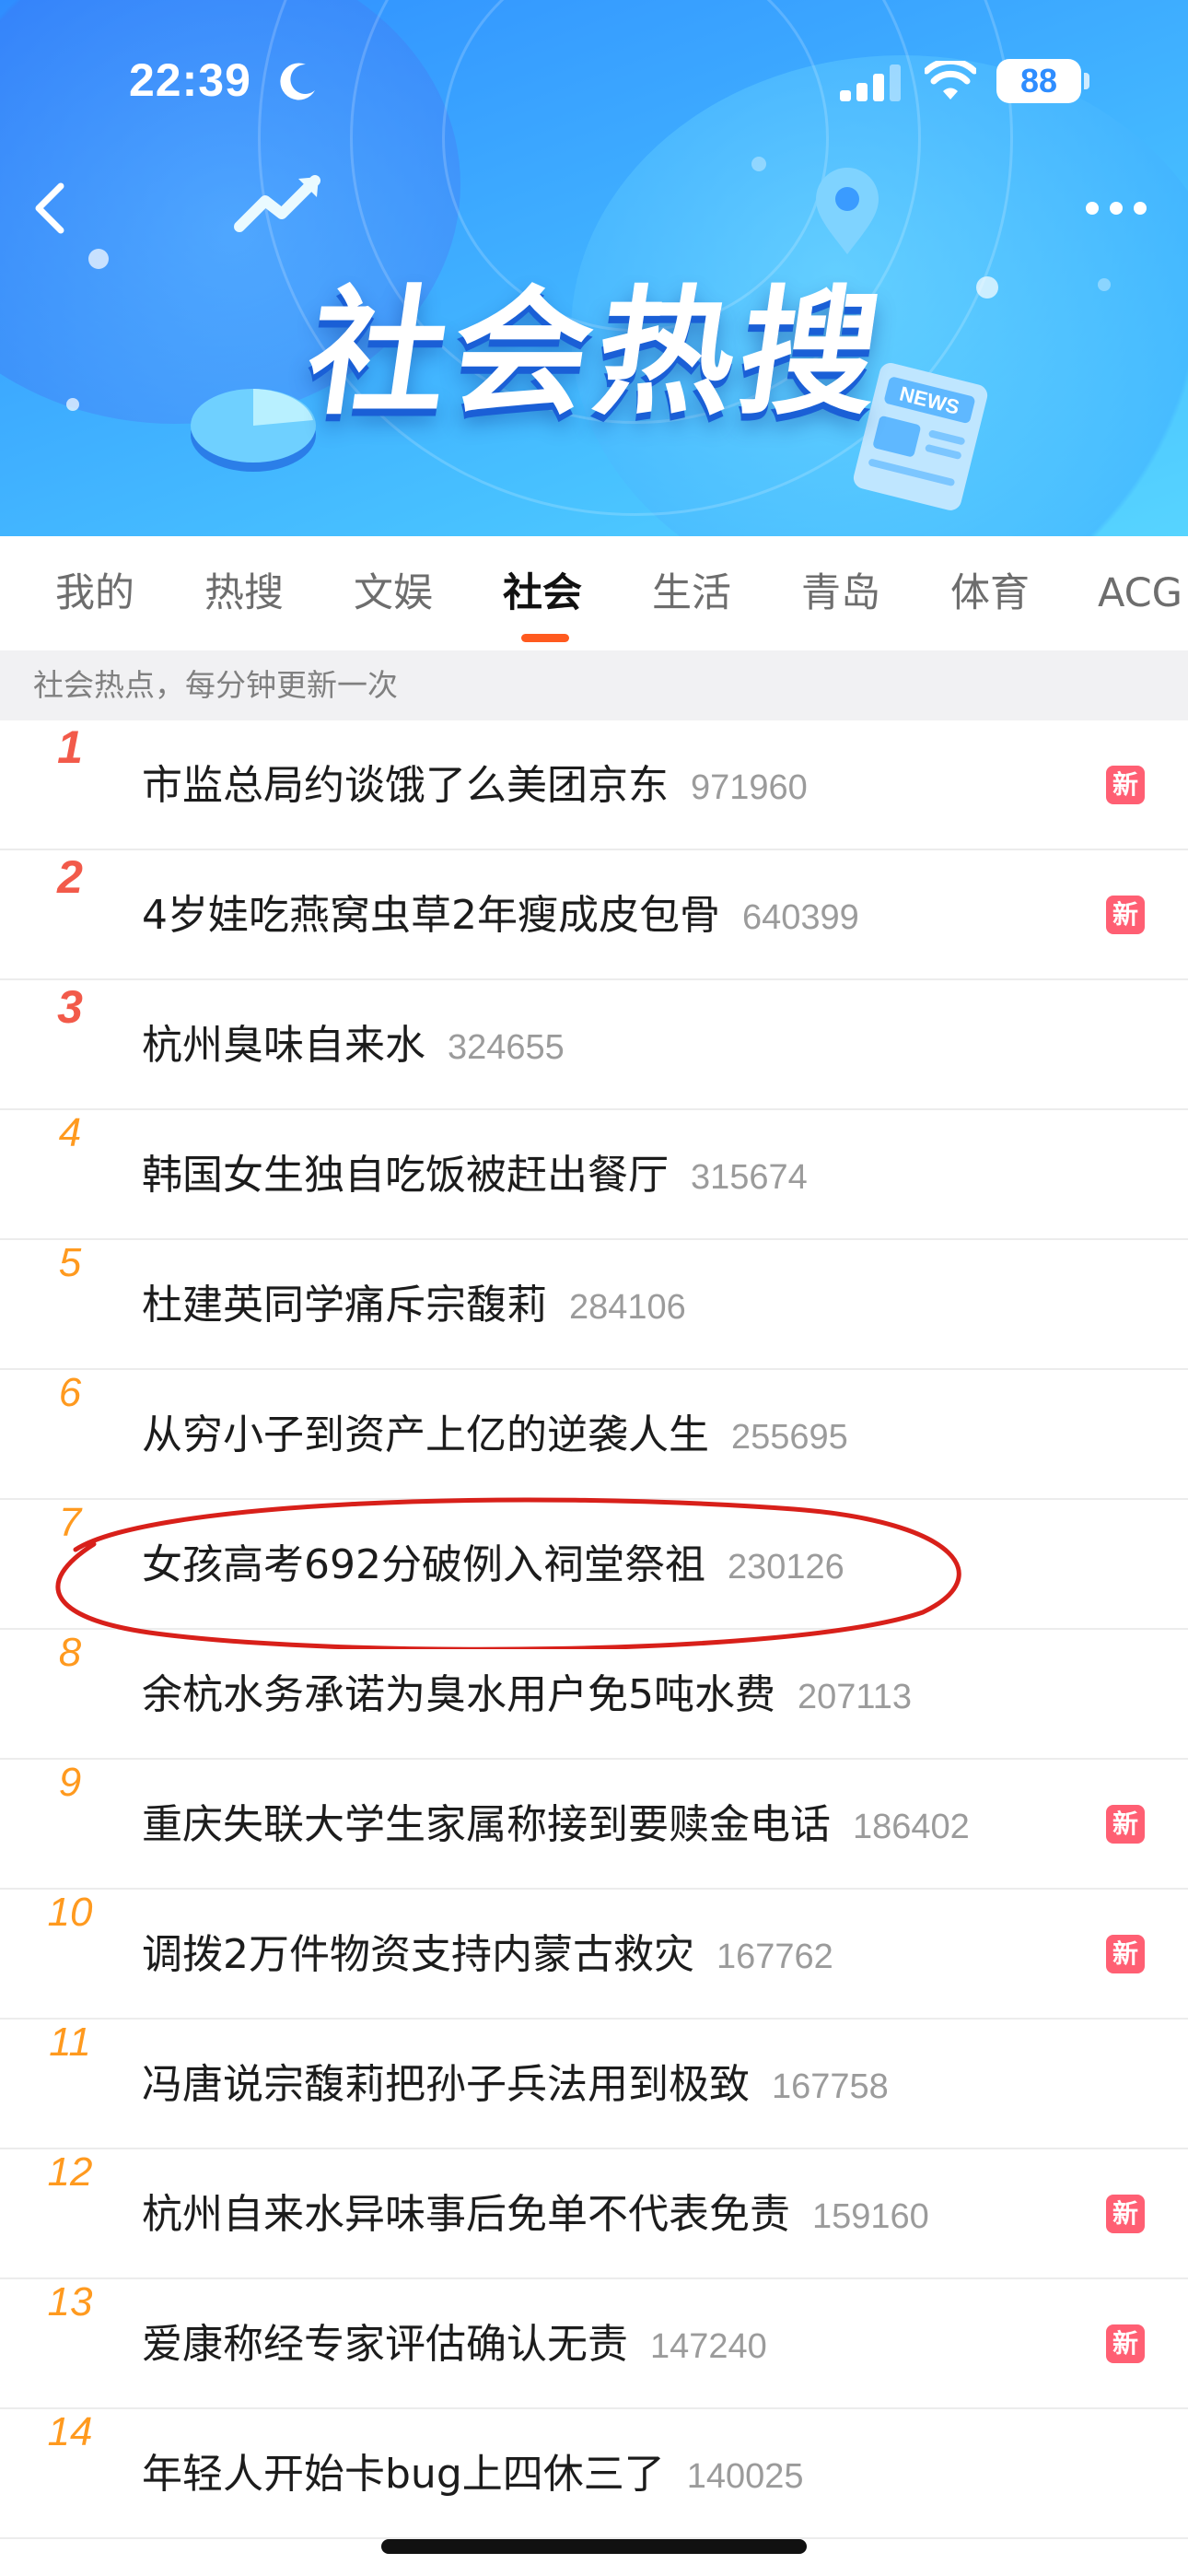 This screenshot has height=2576, width=1188. I want to click on topic-title: 调拨2万件物资支持内蒙古救灾, so click(418, 1954).